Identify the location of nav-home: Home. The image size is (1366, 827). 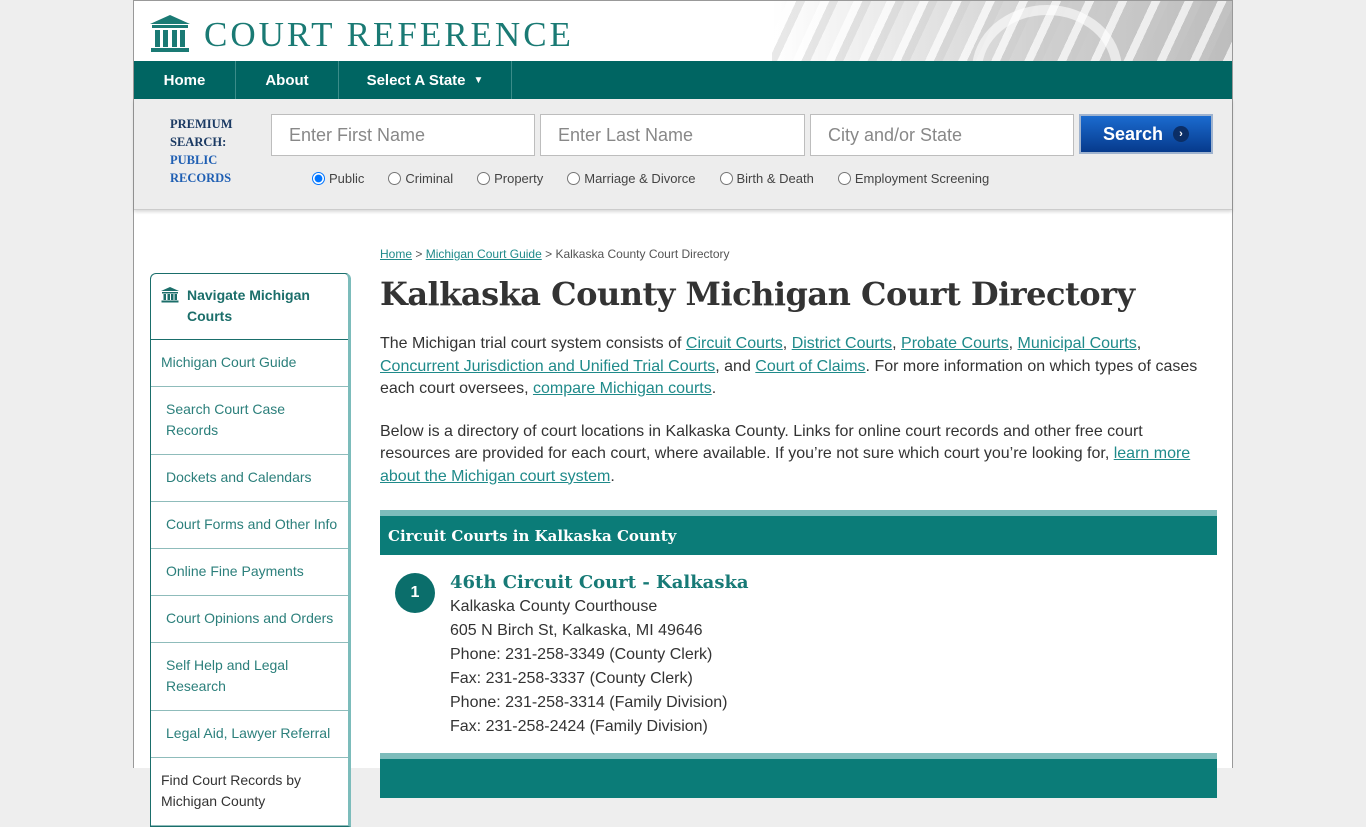
(185, 80).